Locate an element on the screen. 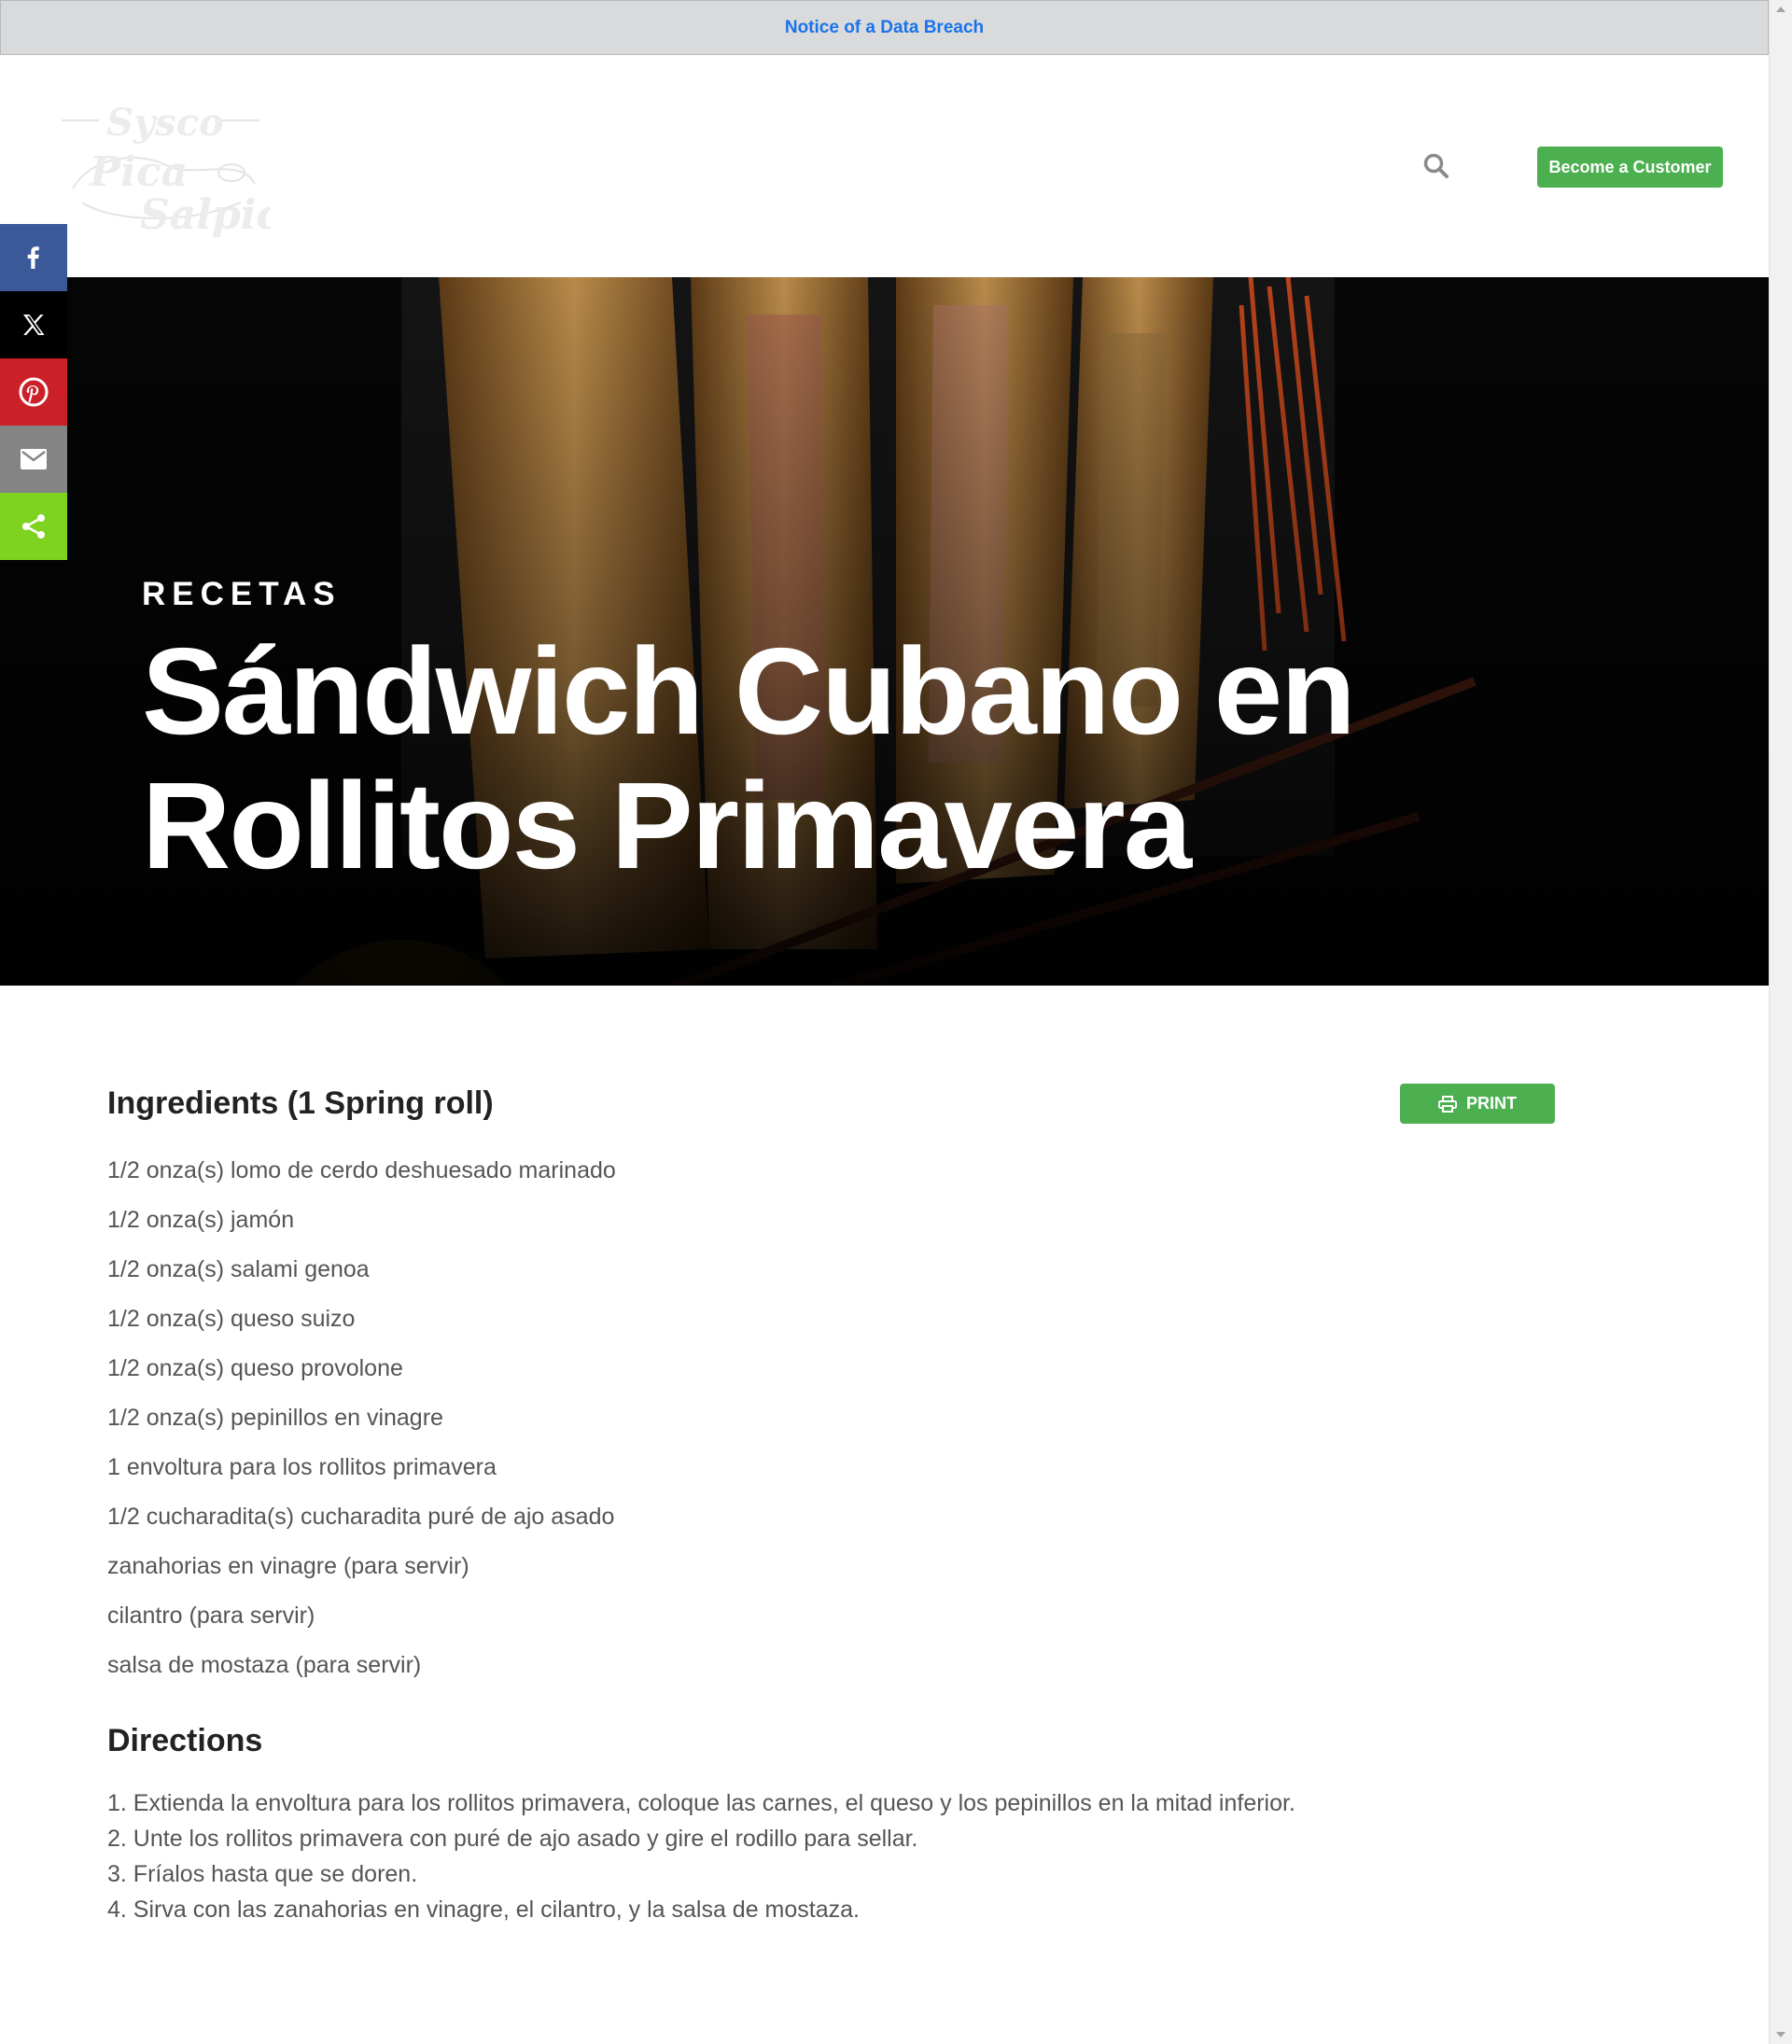  page-scrollbar is located at coordinates (1780, 1022).